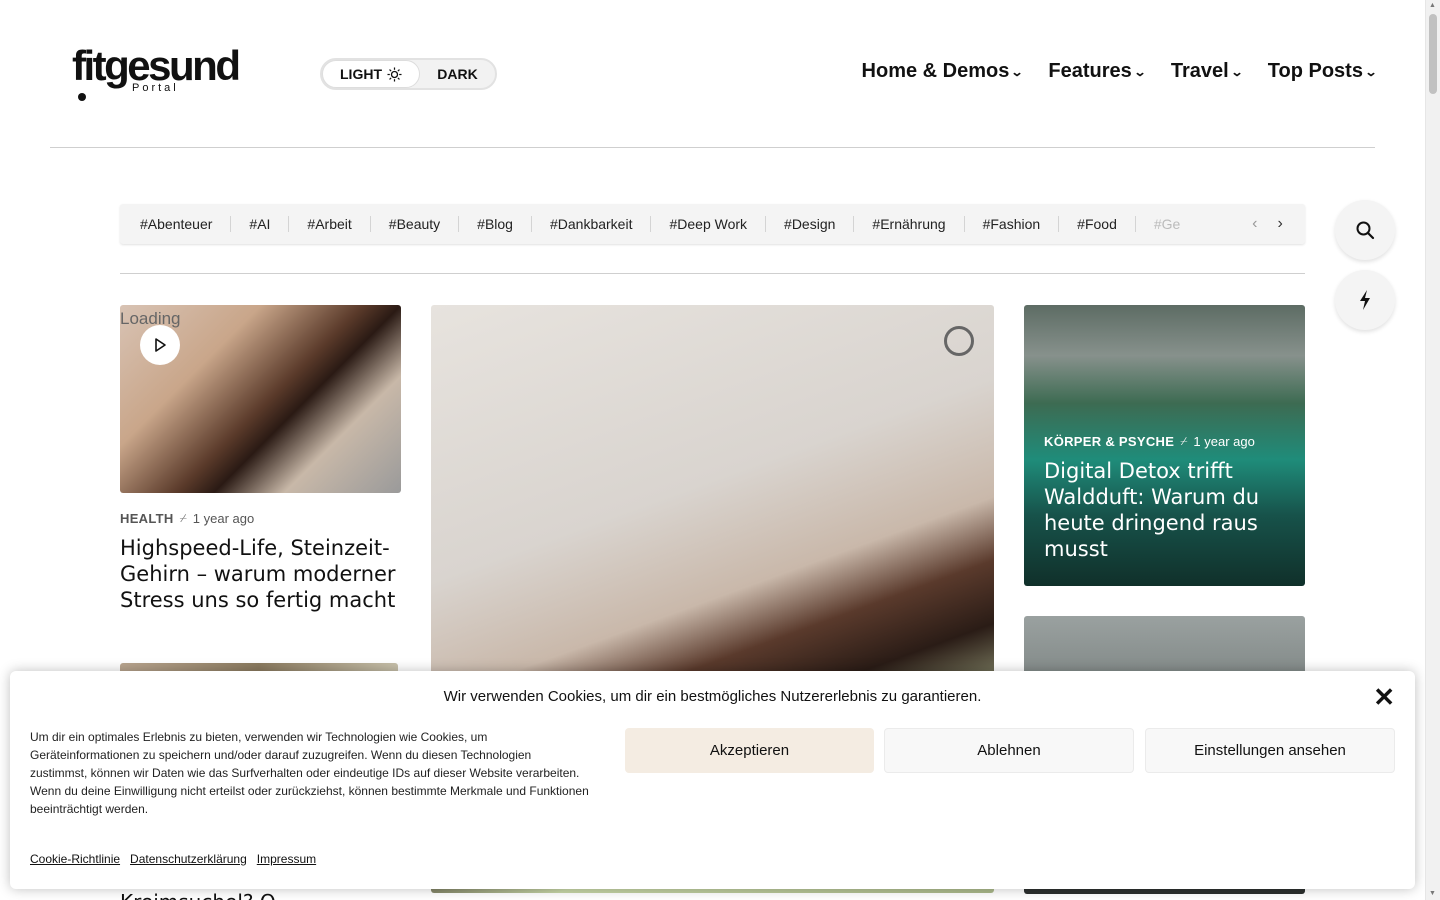 Image resolution: width=1440 pixels, height=900 pixels. I want to click on accept-button: Akzeptieren, so click(749, 750).